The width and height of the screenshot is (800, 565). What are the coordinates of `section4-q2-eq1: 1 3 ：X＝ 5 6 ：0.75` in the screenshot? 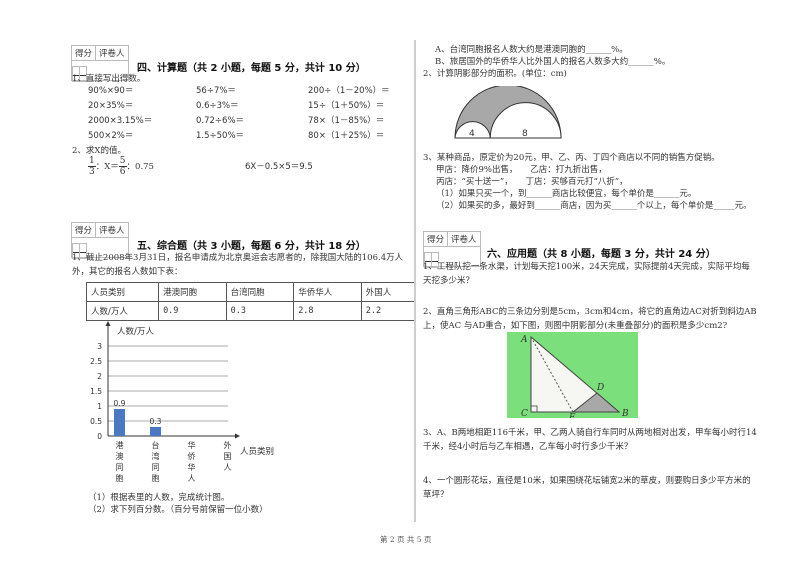 It's located at (121, 166).